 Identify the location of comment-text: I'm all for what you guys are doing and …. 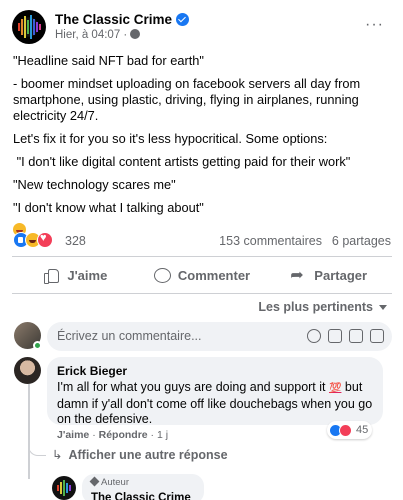
(215, 404).